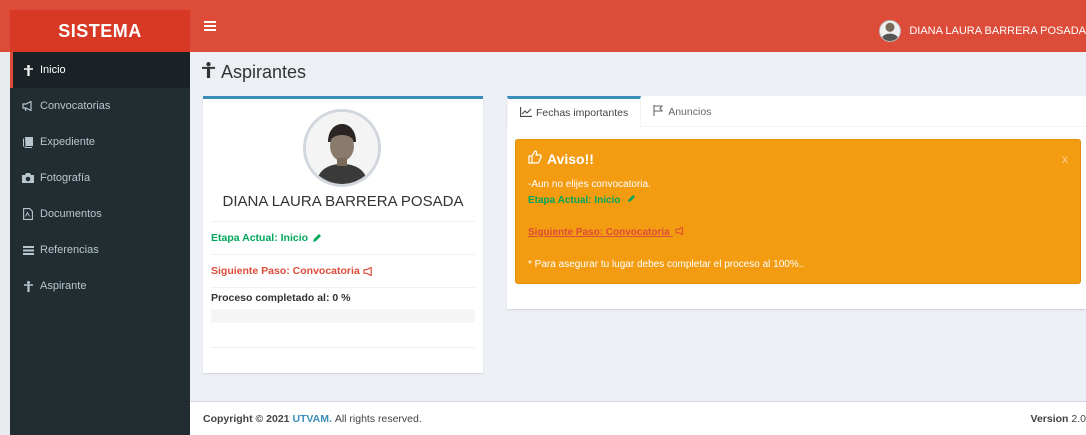  What do you see at coordinates (690, 111) in the screenshot?
I see `tab-label: Anuncios` at bounding box center [690, 111].